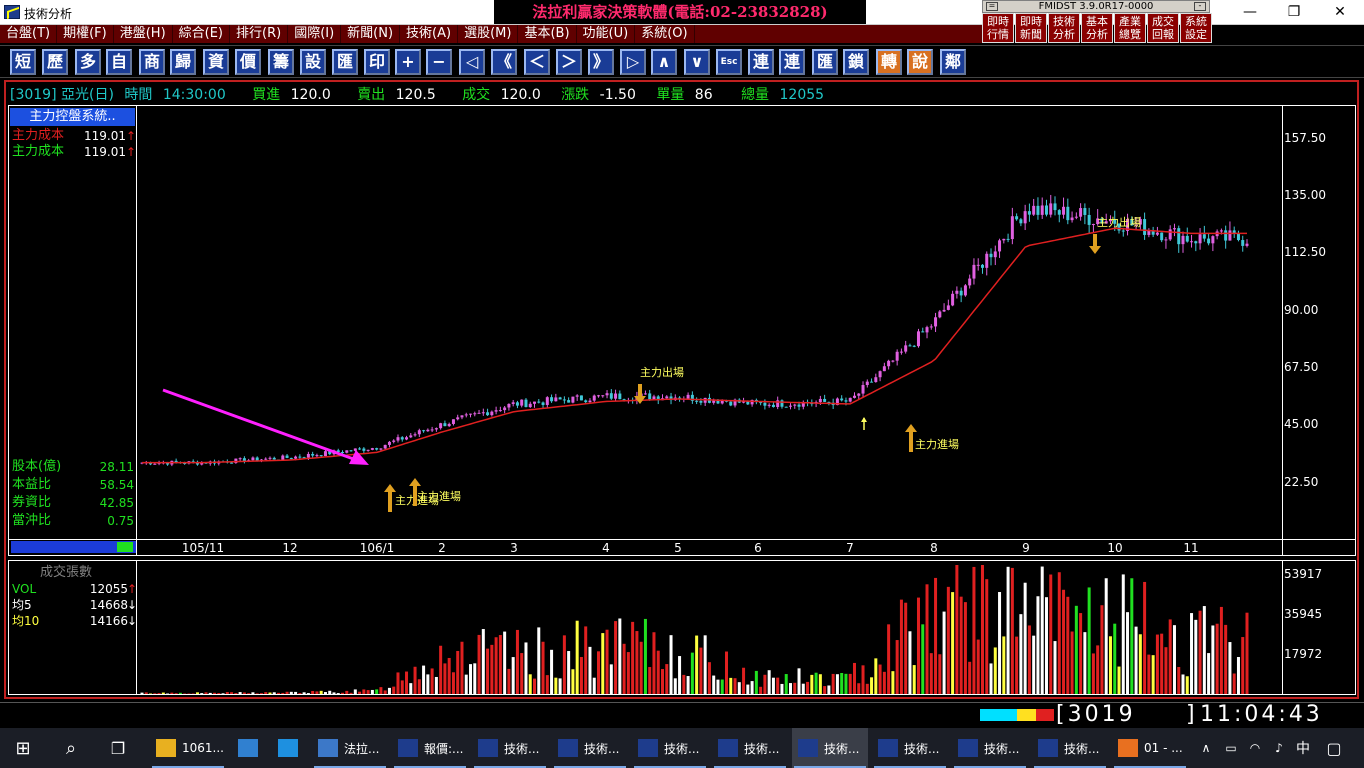  Describe the element at coordinates (472, 62) in the screenshot. I see `toolbar-button: ◁` at that location.